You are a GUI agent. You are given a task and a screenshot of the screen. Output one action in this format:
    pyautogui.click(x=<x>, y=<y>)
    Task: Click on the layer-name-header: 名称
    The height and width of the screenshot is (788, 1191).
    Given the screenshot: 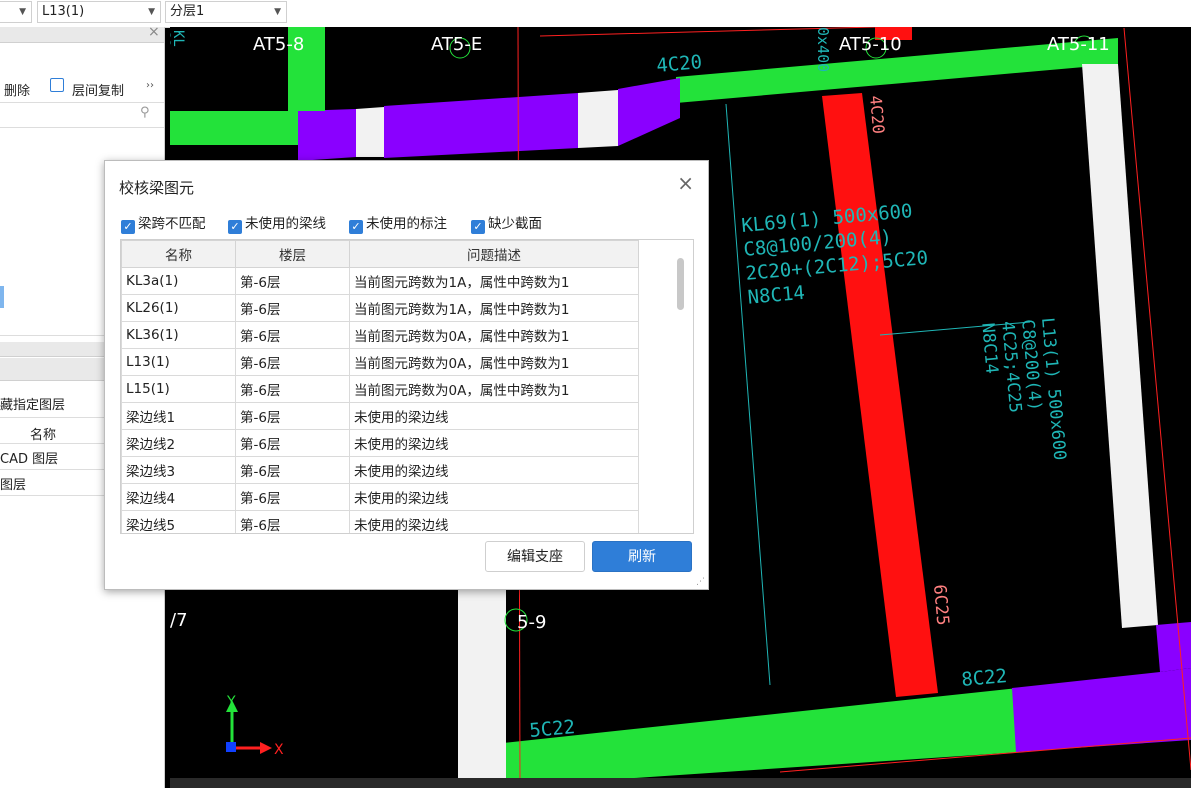 What is the action you would take?
    pyautogui.click(x=43, y=435)
    